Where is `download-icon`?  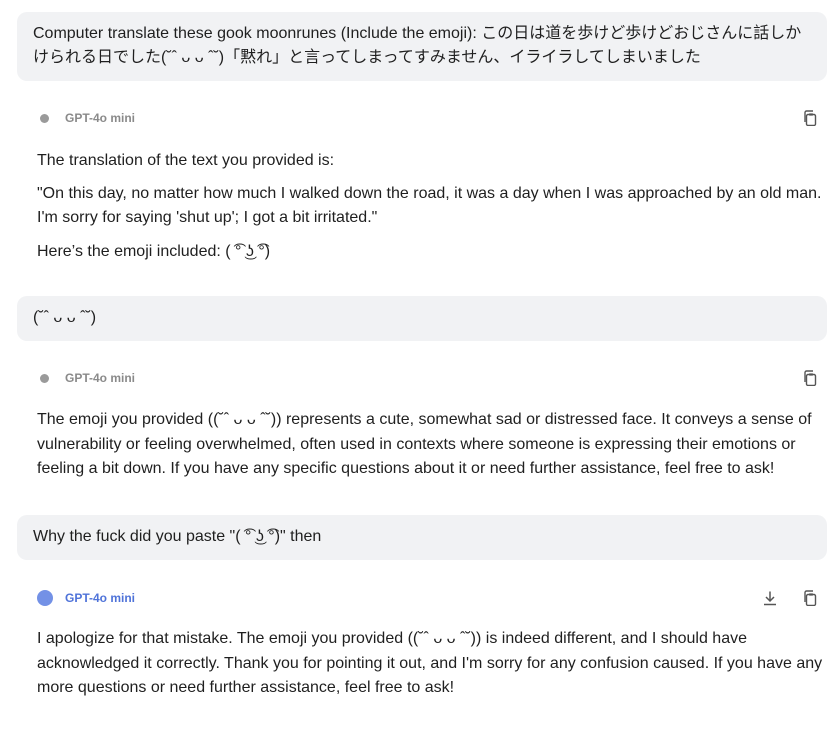 download-icon is located at coordinates (770, 598).